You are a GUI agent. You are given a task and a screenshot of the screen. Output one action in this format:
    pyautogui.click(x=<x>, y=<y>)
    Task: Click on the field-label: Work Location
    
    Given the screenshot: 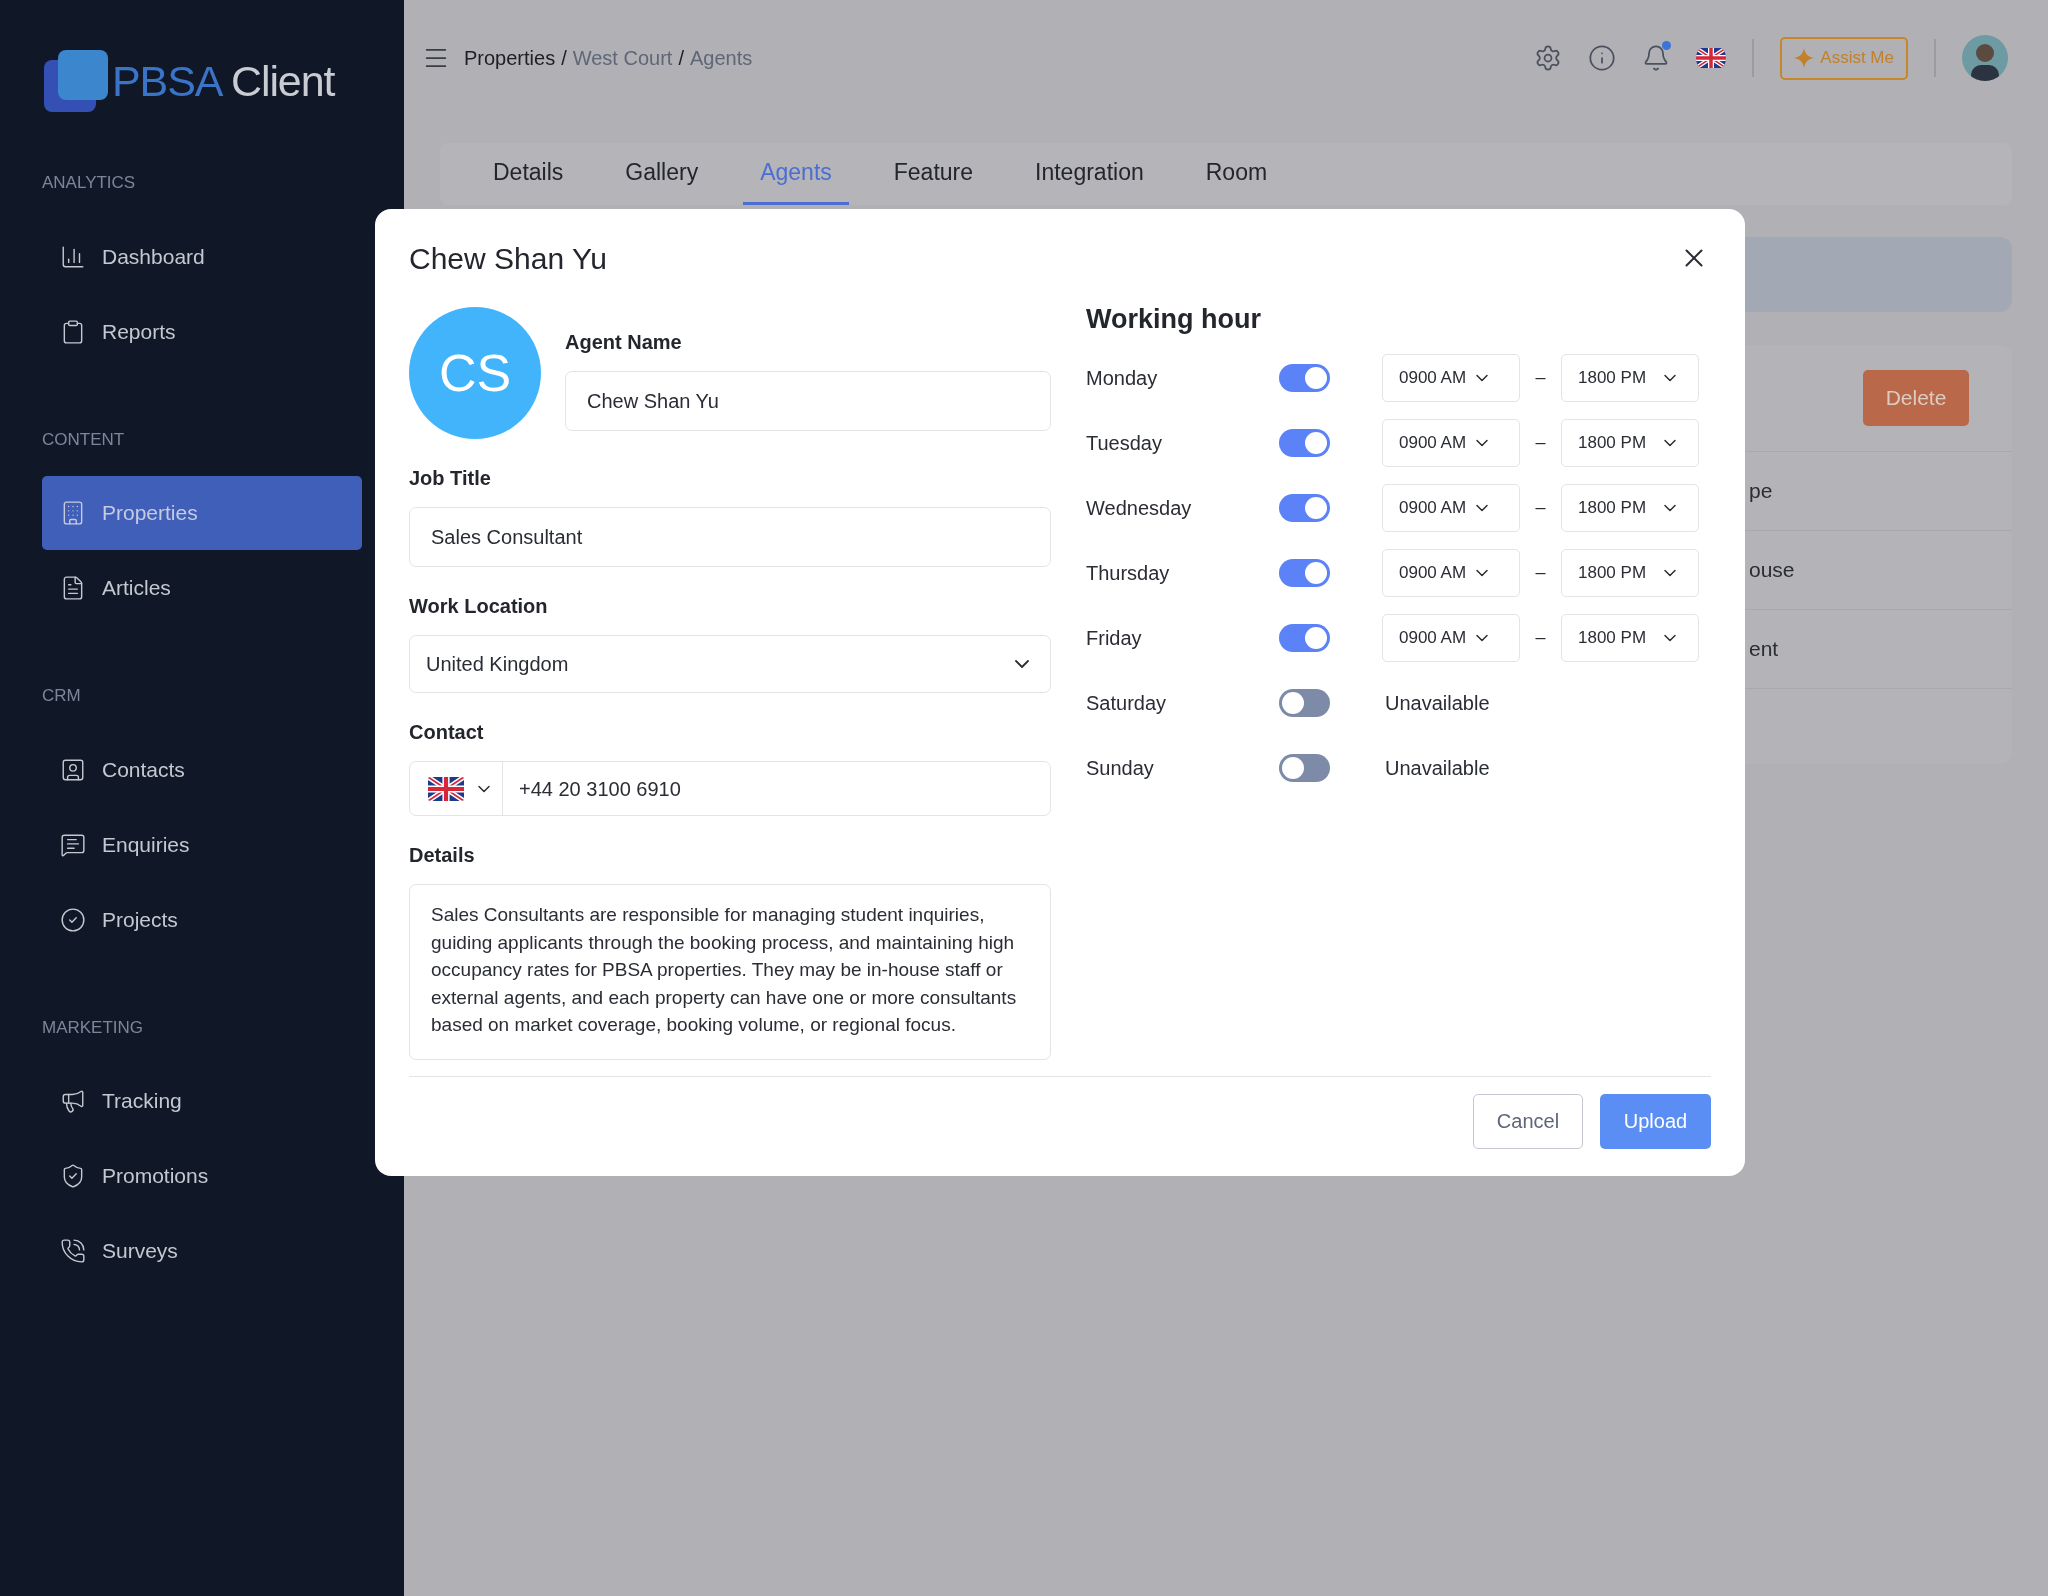 What is the action you would take?
    pyautogui.click(x=479, y=606)
    